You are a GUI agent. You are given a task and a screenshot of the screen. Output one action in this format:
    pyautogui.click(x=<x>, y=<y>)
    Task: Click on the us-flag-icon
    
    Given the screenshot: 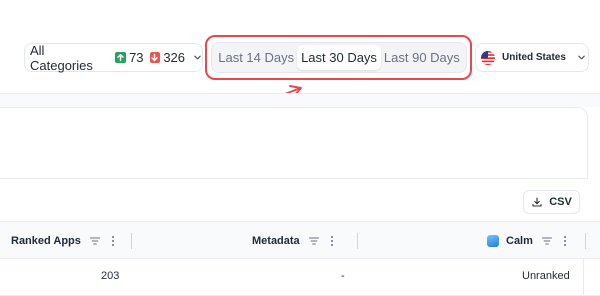 What is the action you would take?
    pyautogui.click(x=488, y=57)
    